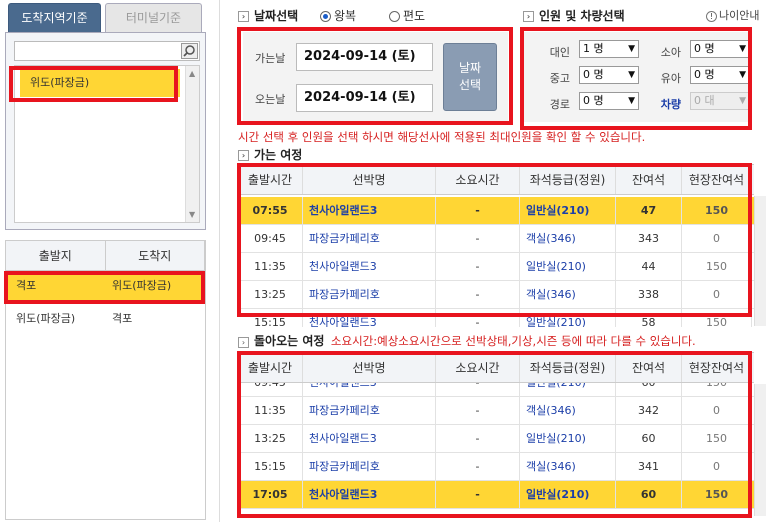 Image resolution: width=779 pixels, height=522 pixels. I want to click on region-search-input, so click(107, 51).